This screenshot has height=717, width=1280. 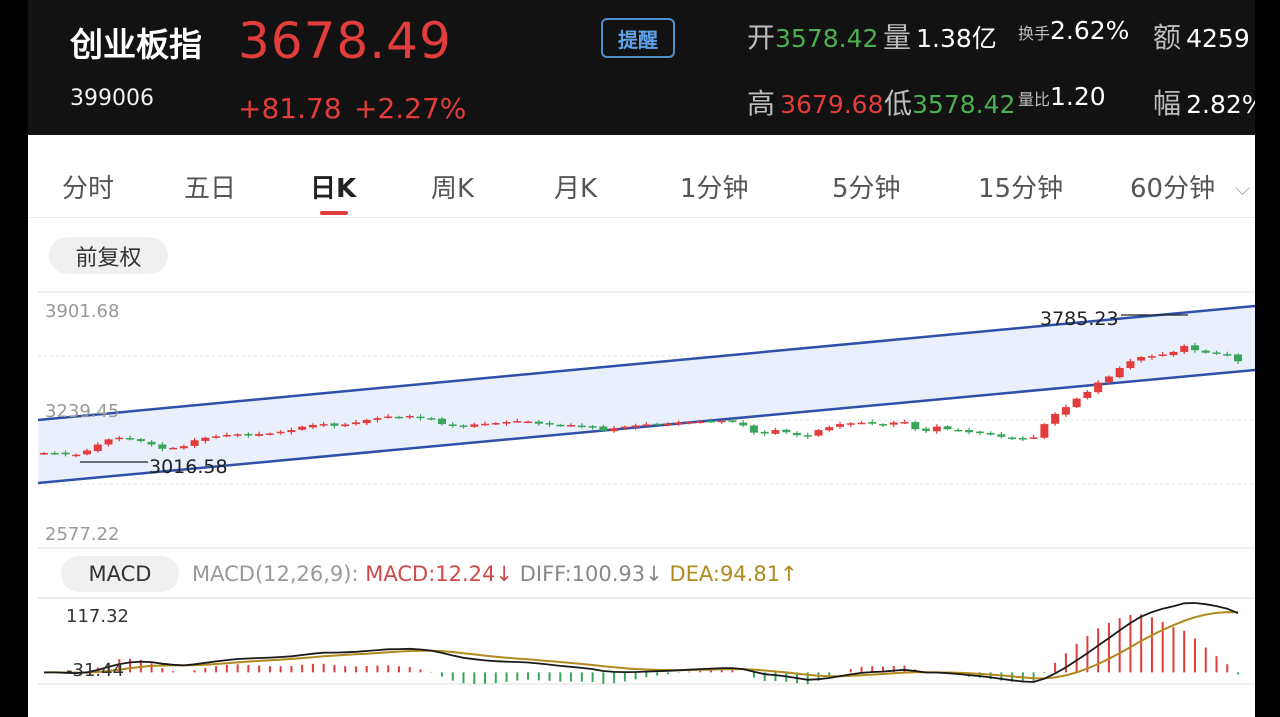 I want to click on dea-value: DEA:94.81↑, so click(x=733, y=574).